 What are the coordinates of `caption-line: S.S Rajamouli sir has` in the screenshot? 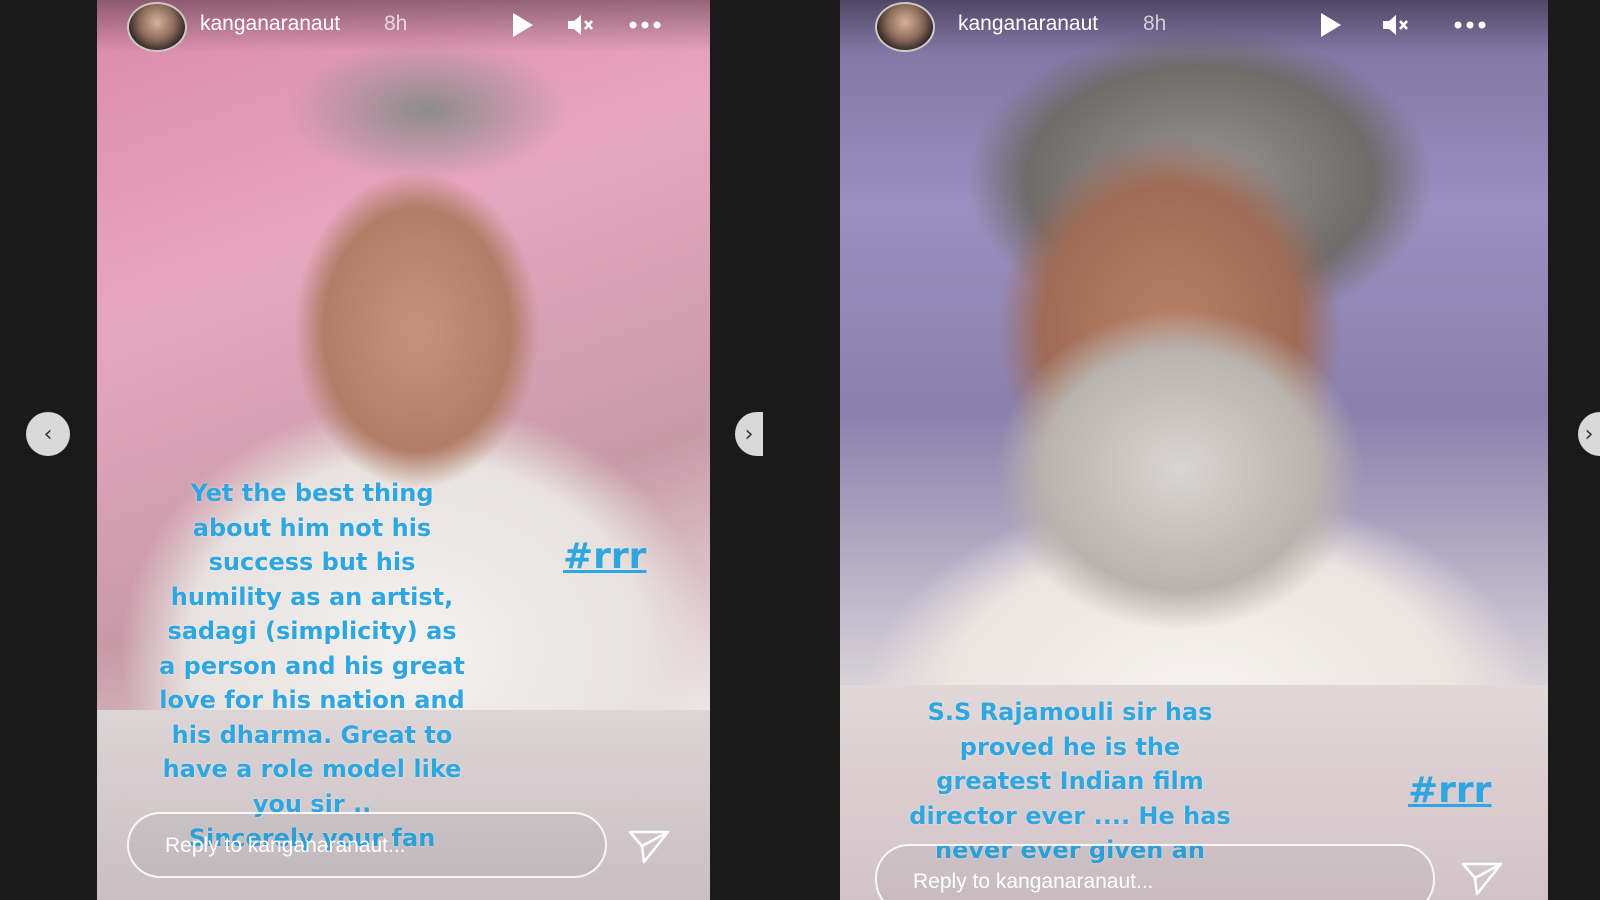 It's located at (1070, 712).